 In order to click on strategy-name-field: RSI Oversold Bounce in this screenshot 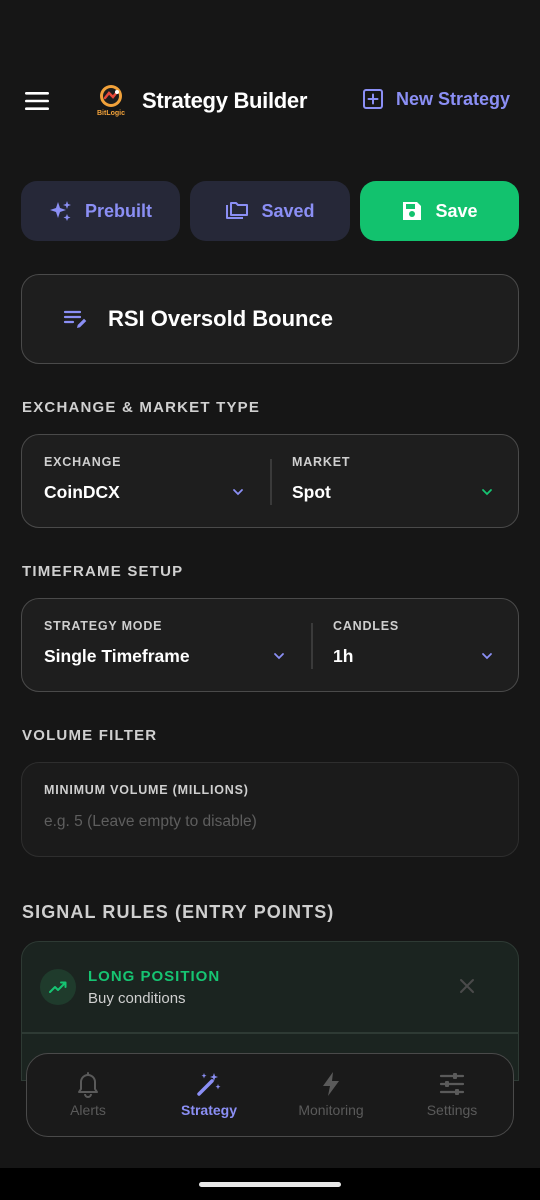, I will do `click(270, 319)`.